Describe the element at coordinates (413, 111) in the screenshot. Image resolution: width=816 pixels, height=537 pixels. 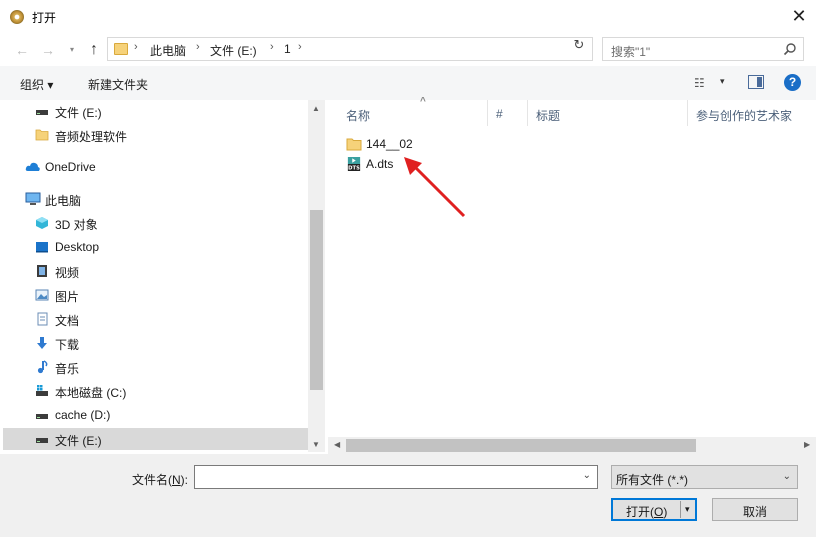
I see `column-header-name: 名称 ^` at that location.